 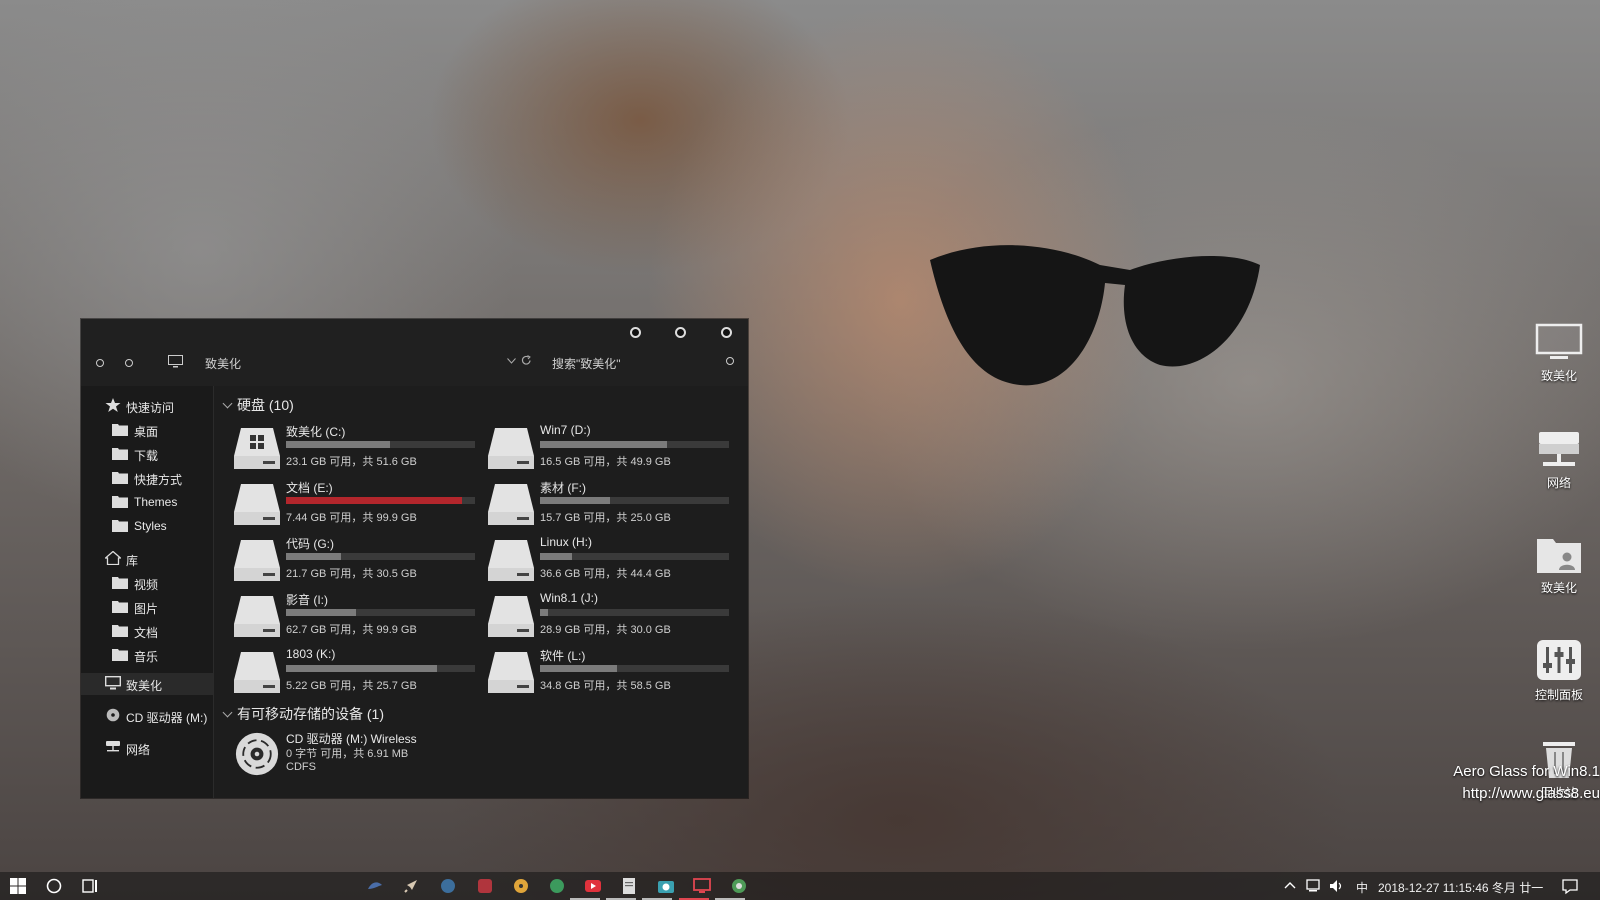 What do you see at coordinates (612, 618) in the screenshot?
I see `drive-tile: Win8.1 (J:) 28.9 GB 可用，共 30.0 GB` at bounding box center [612, 618].